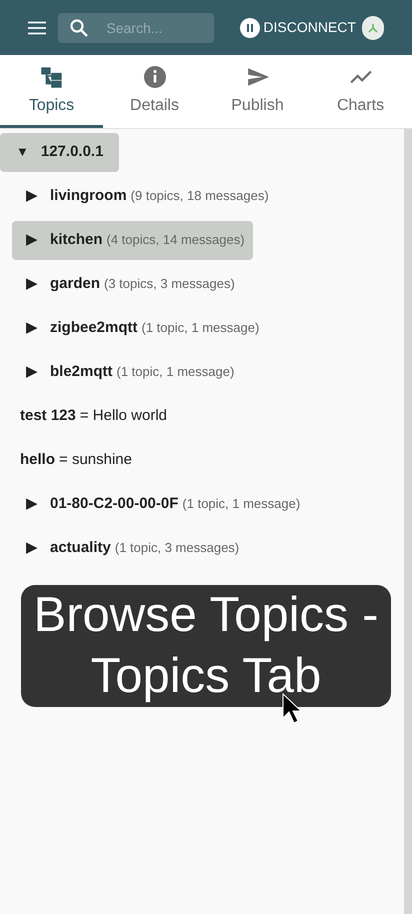 The image size is (412, 914). Describe the element at coordinates (51, 77) in the screenshot. I see `tree-icon` at that location.